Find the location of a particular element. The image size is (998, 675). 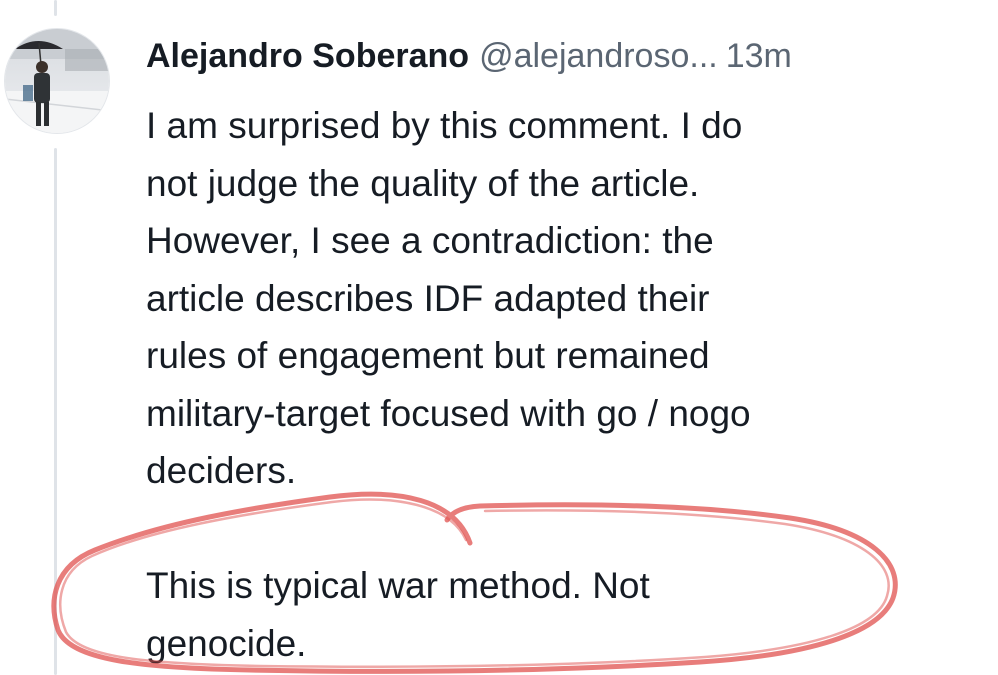

avatar-photo is located at coordinates (57, 81).